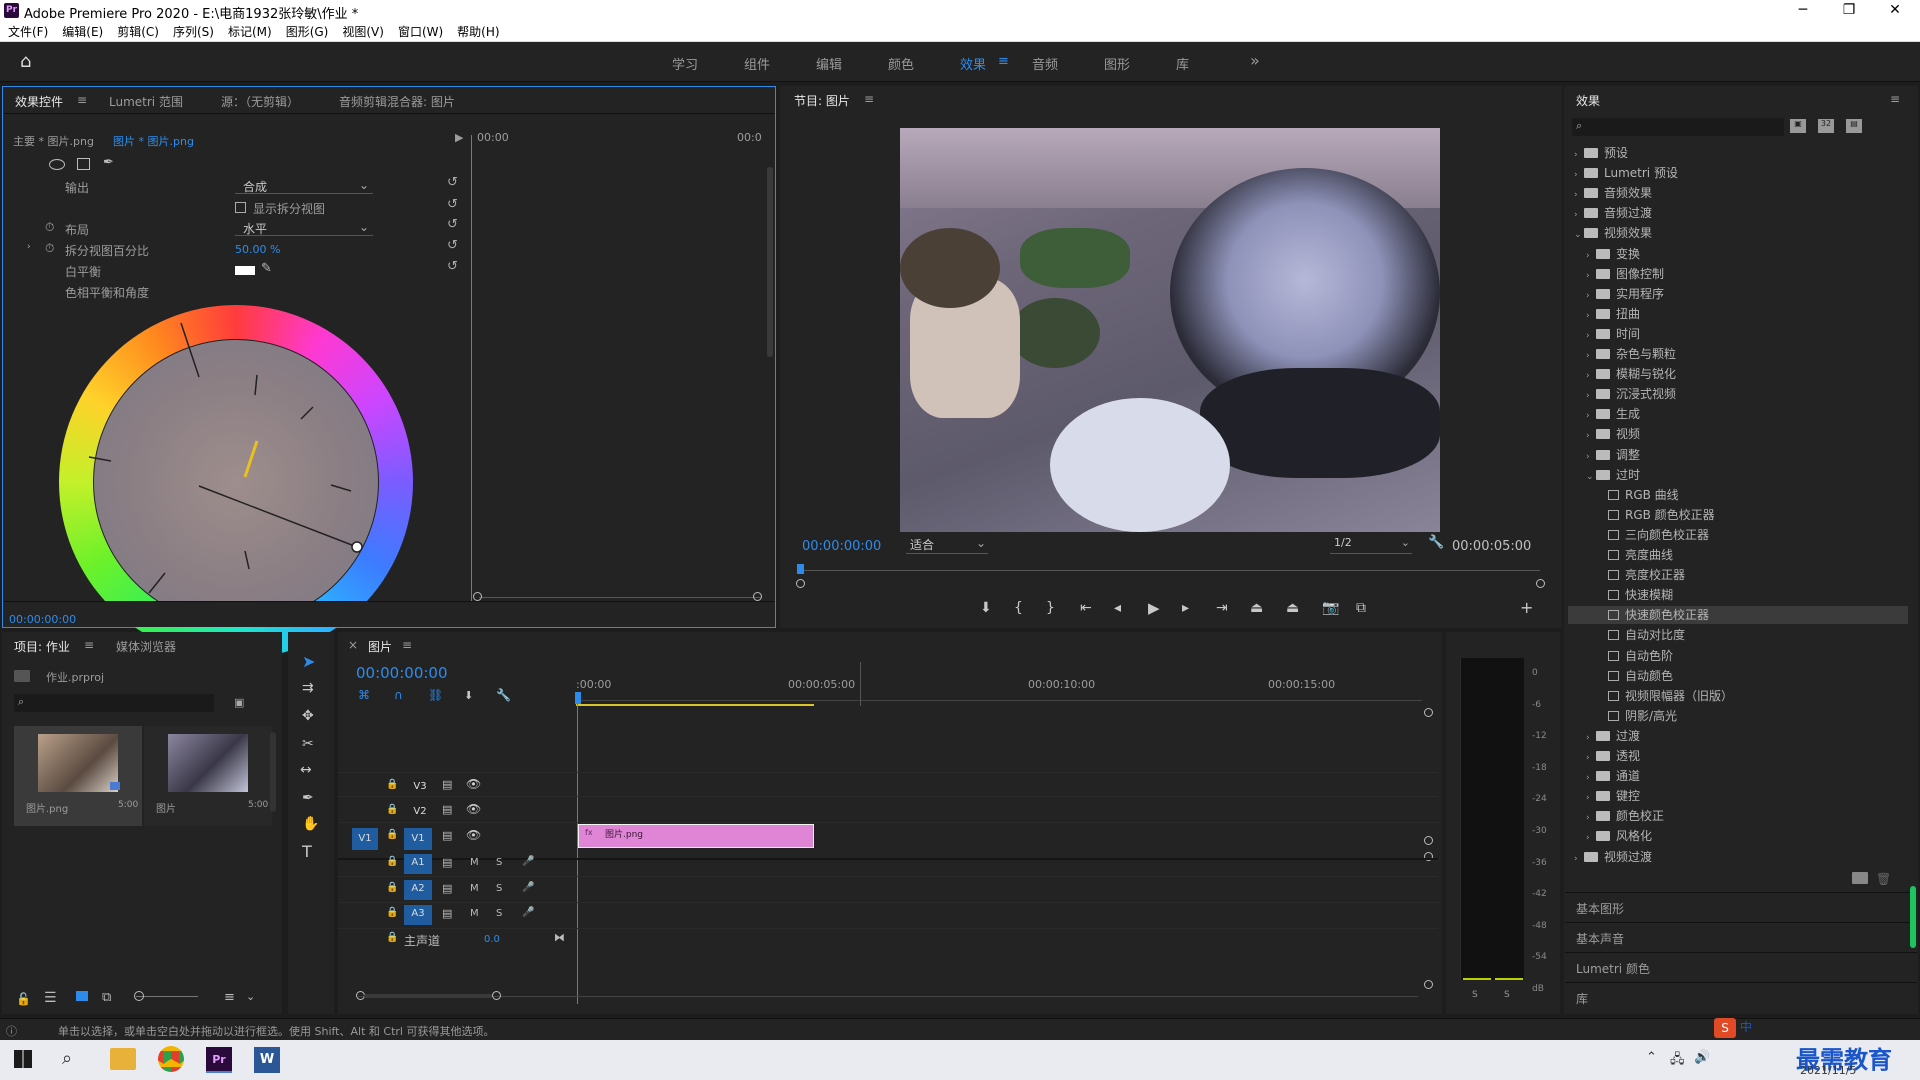 The height and width of the screenshot is (1080, 1920). Describe the element at coordinates (392, 784) in the screenshot. I see `v3-lock-icon: 🔒` at that location.